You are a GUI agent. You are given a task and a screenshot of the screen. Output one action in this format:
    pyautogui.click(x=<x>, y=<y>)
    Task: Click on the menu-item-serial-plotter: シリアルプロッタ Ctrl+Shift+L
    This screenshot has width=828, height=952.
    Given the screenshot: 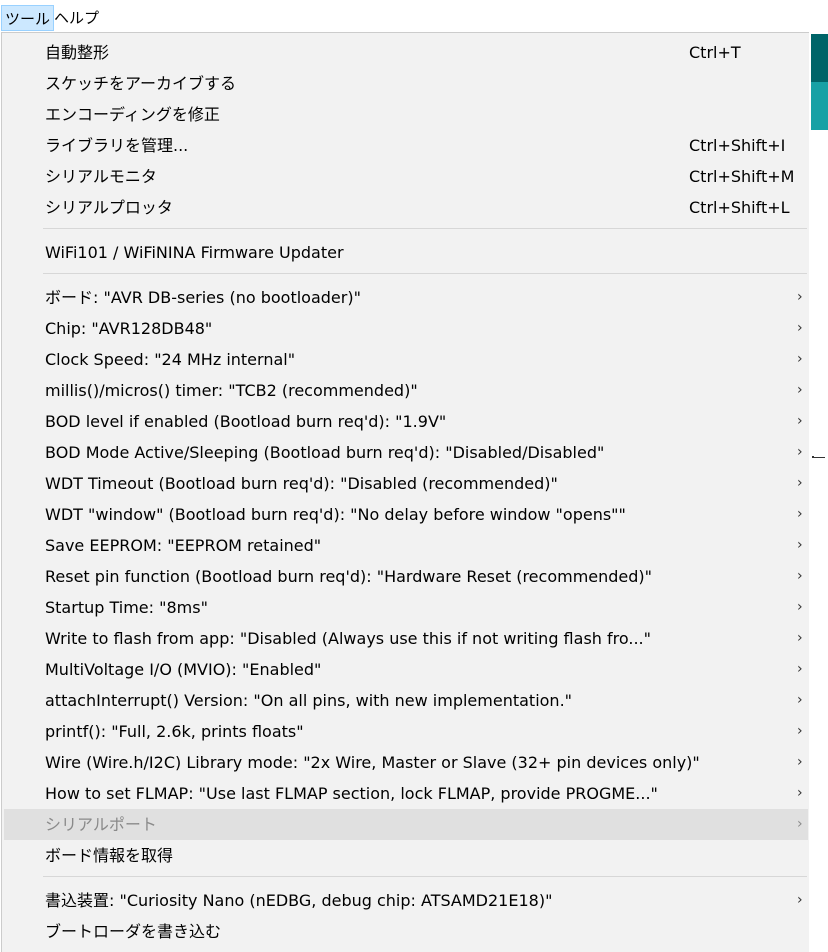 What is the action you would take?
    pyautogui.click(x=406, y=207)
    